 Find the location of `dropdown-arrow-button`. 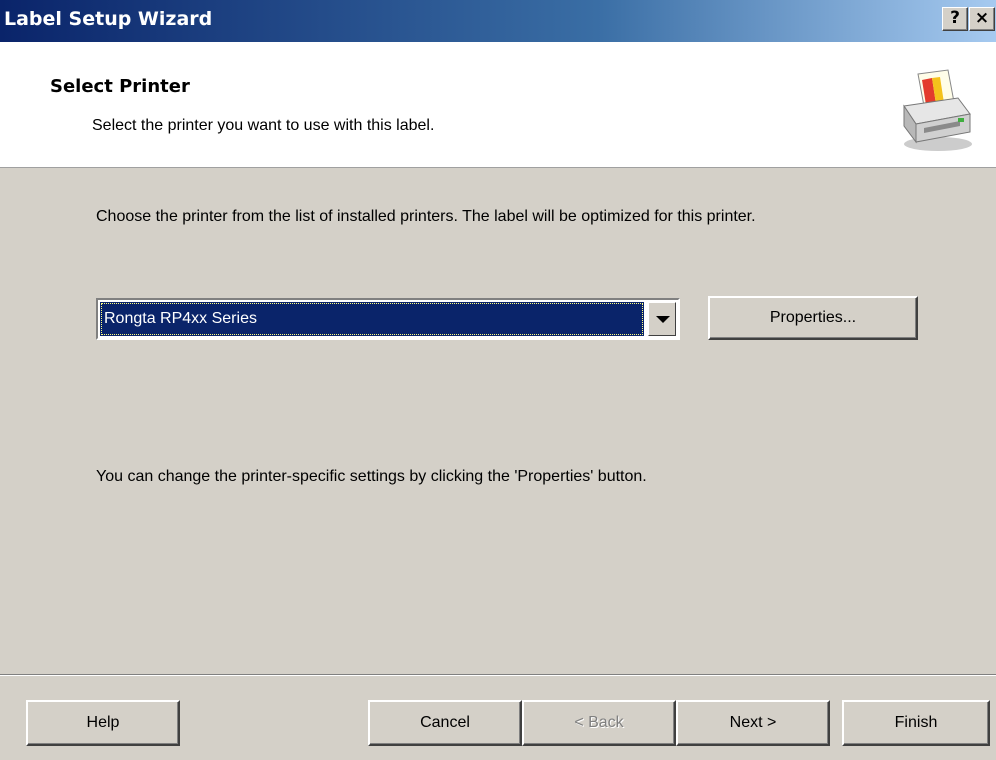

dropdown-arrow-button is located at coordinates (662, 319).